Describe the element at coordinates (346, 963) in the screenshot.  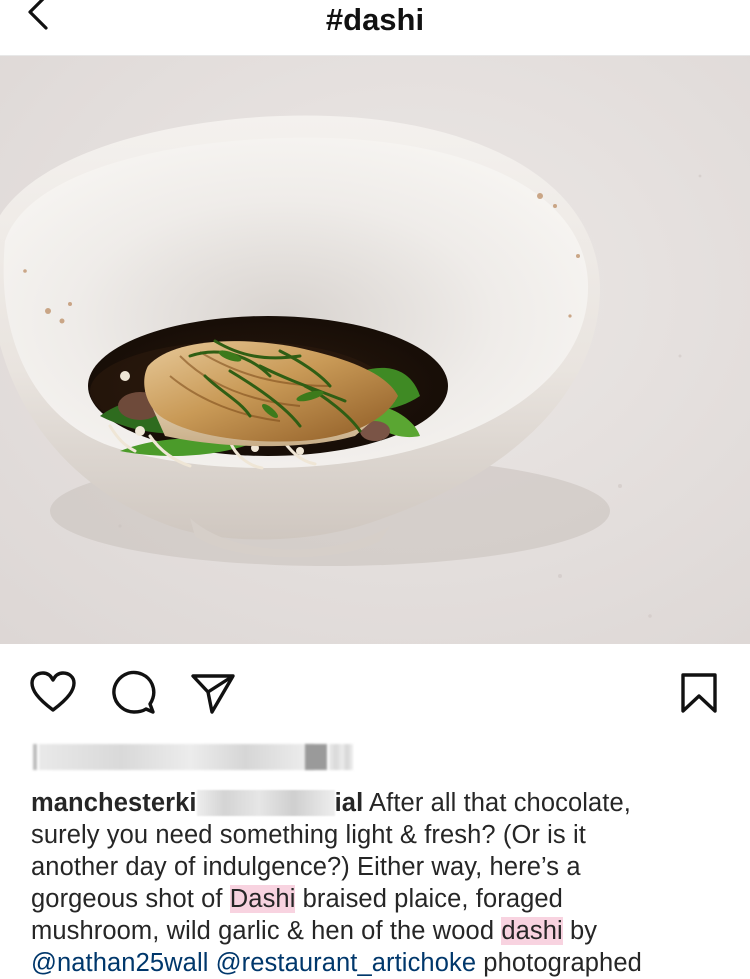
I see `mention-link: @restaurant_artichoke` at that location.